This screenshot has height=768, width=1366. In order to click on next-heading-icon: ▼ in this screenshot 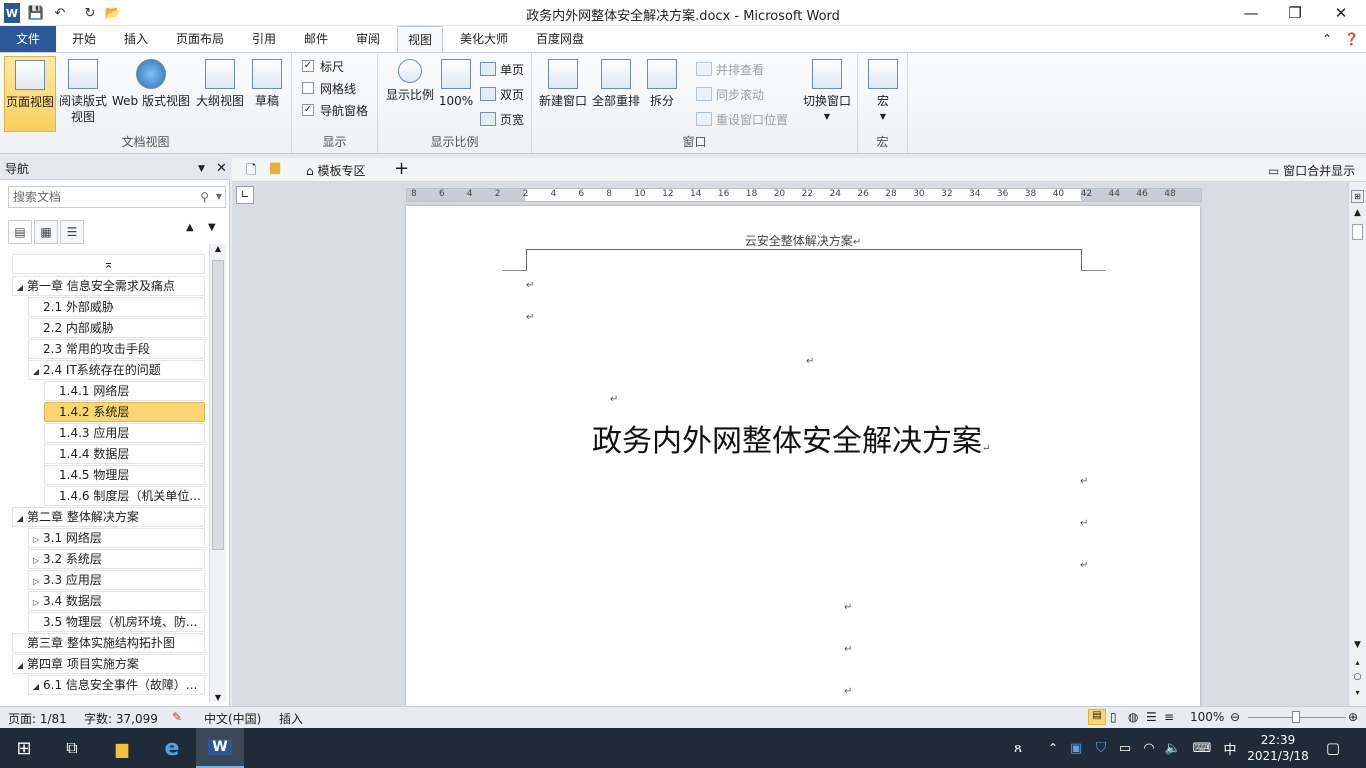, I will do `click(212, 227)`.